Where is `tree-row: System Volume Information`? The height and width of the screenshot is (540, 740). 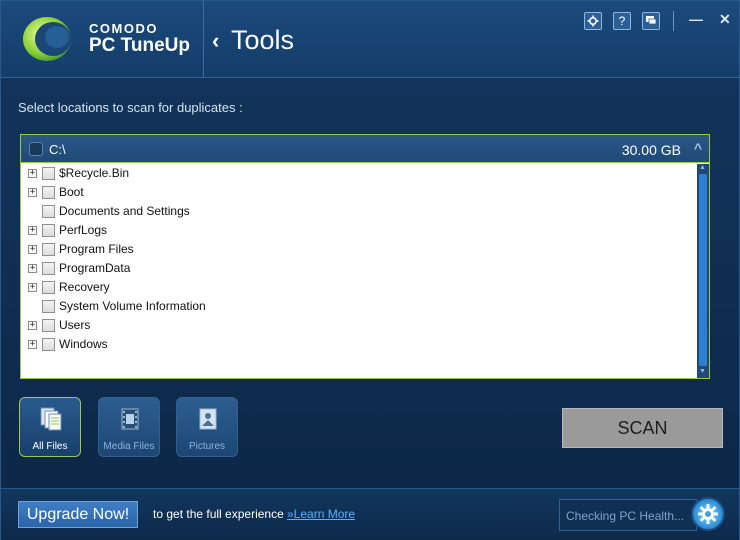 tree-row: System Volume Information is located at coordinates (365, 306).